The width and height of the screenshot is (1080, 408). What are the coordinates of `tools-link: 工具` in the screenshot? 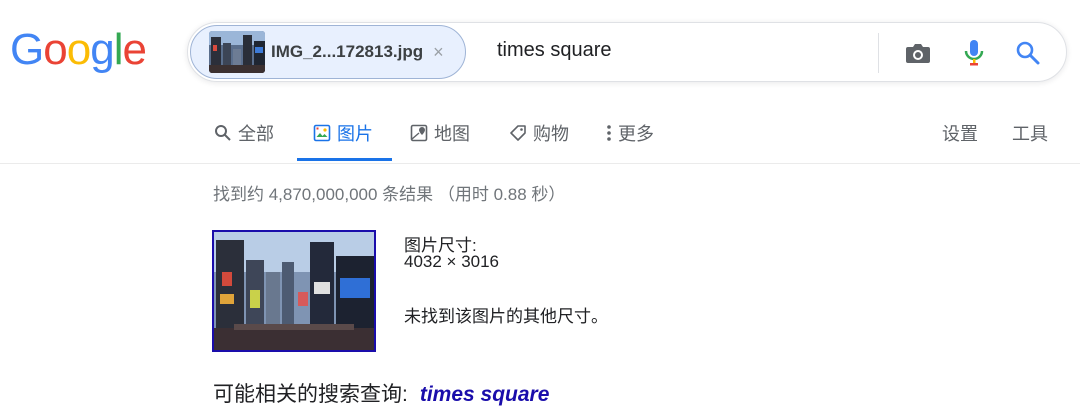 It's located at (1030, 133).